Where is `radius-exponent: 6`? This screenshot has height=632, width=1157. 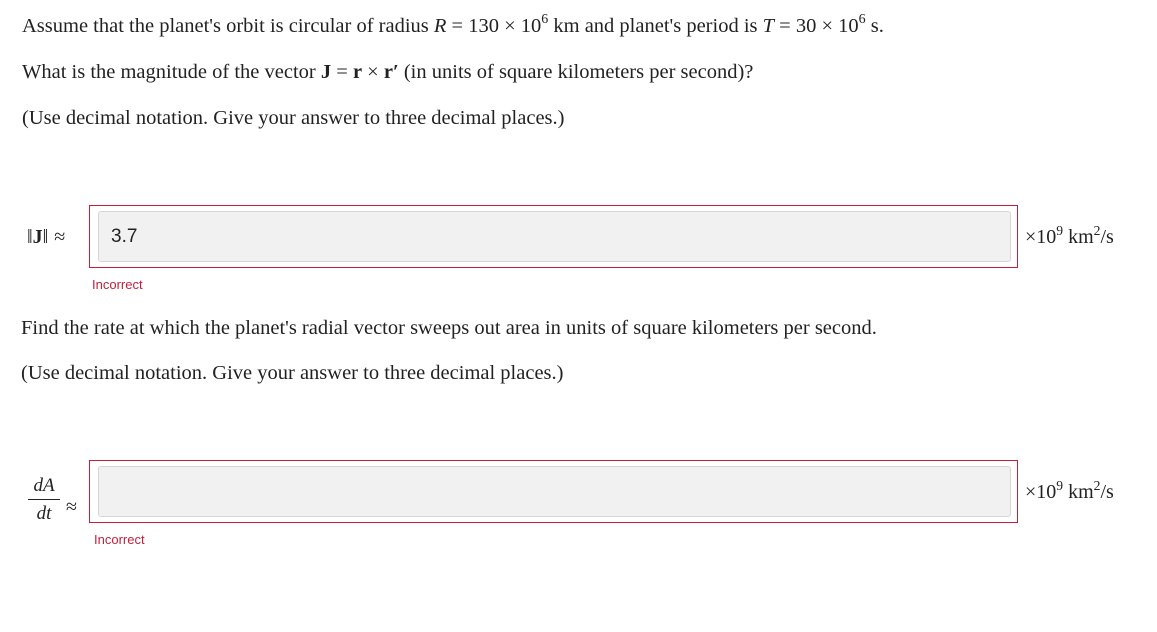
radius-exponent: 6 is located at coordinates (545, 20).